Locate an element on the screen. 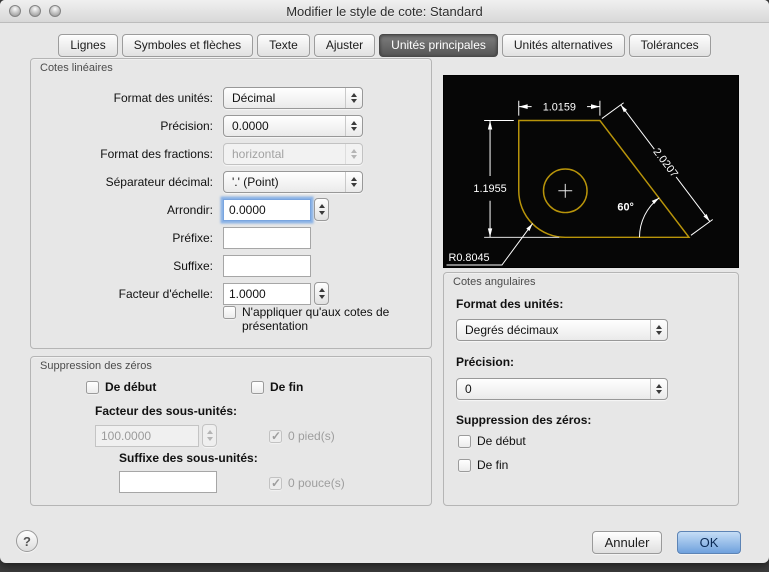 This screenshot has width=769, height=572. tab-texte: Texte is located at coordinates (283, 45).